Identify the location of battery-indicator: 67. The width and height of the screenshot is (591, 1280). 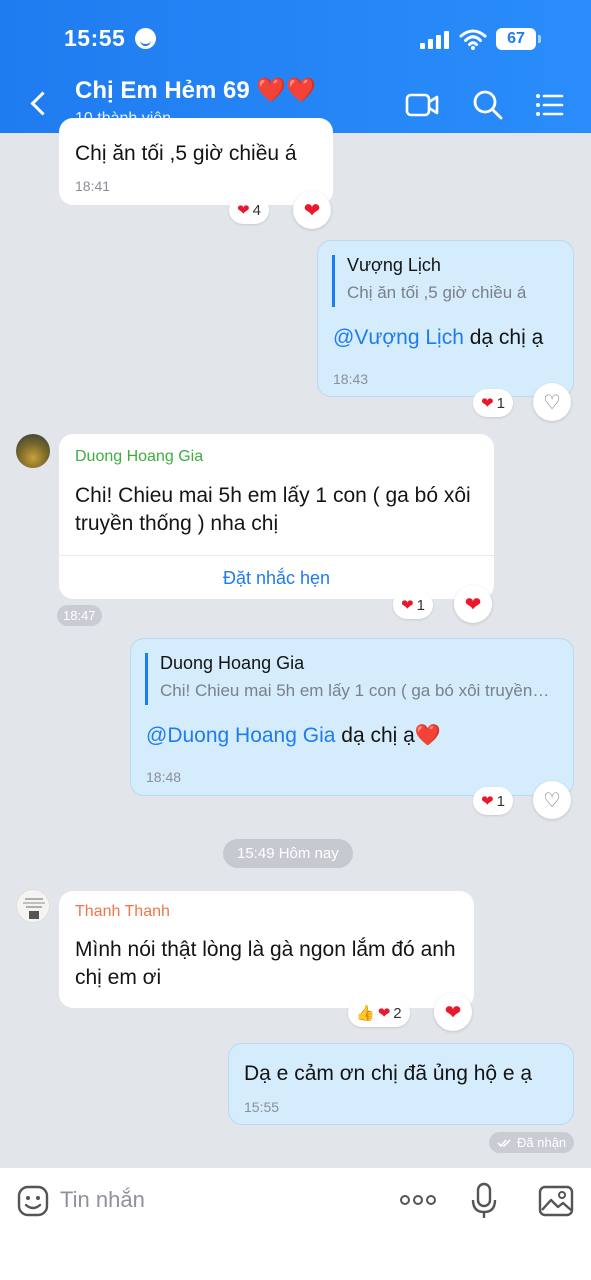
(518, 39).